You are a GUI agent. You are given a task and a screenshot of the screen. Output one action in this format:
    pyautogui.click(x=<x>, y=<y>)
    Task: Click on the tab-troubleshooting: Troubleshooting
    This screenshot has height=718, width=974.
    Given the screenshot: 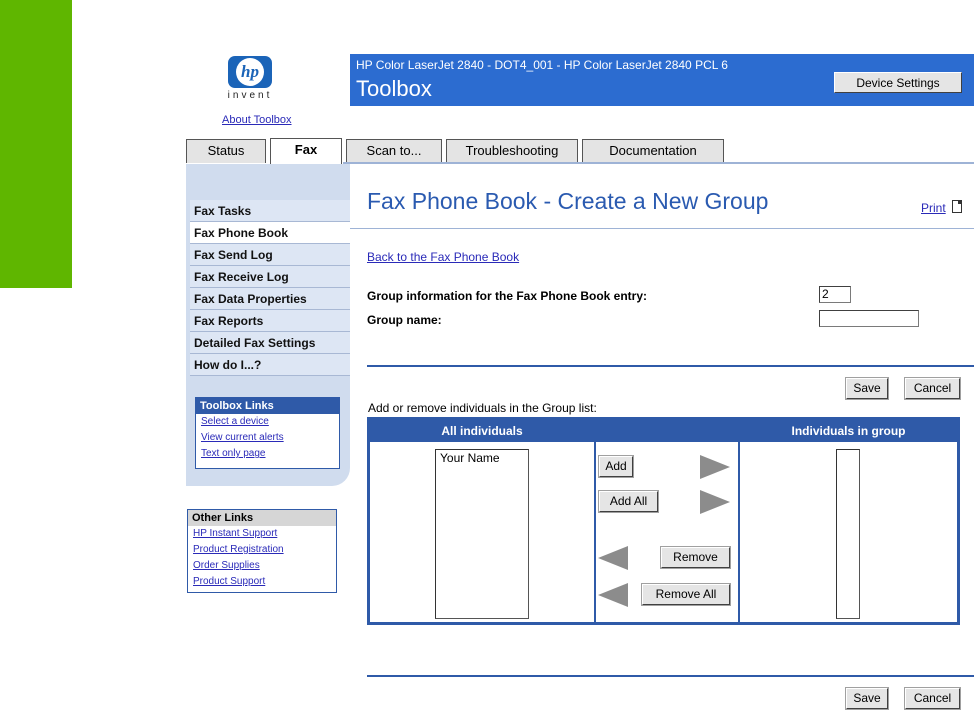 What is the action you would take?
    pyautogui.click(x=512, y=151)
    